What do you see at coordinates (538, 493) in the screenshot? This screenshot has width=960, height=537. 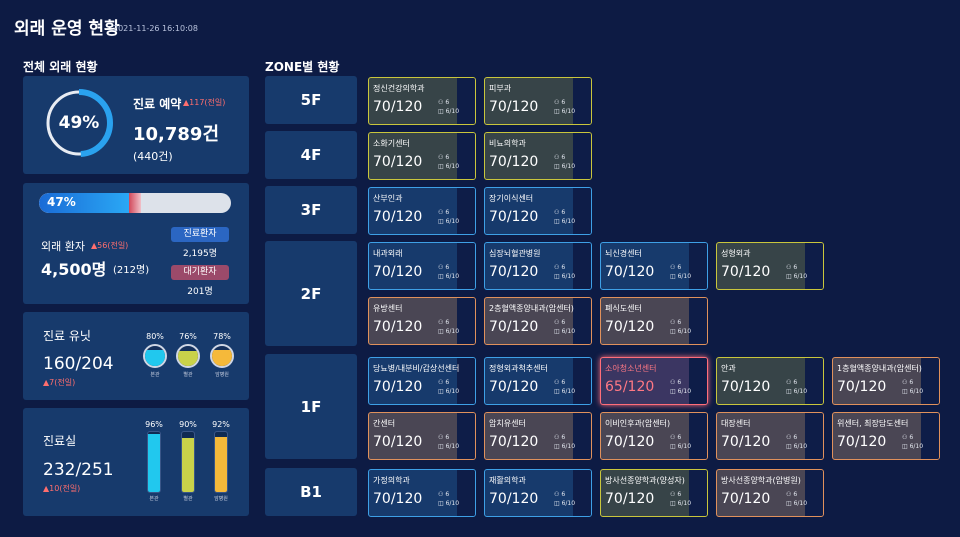 I see `department-card: 재활의학과 70/120 ⚇ 6 ◫ 6/10` at bounding box center [538, 493].